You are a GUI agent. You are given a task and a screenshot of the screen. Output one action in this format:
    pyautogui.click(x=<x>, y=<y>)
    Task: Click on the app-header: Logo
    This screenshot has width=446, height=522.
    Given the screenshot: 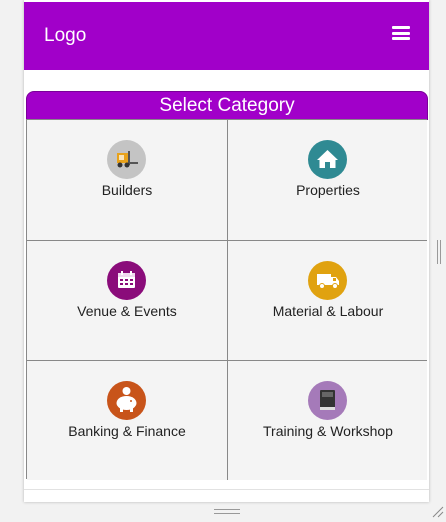 What is the action you would take?
    pyautogui.click(x=226, y=36)
    